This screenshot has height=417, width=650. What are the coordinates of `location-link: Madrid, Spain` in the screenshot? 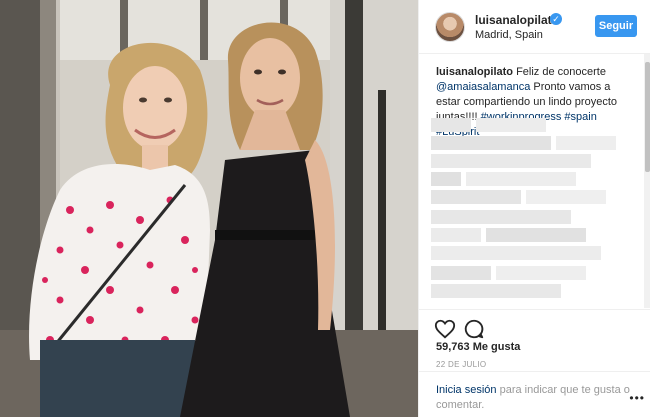 It's located at (509, 35).